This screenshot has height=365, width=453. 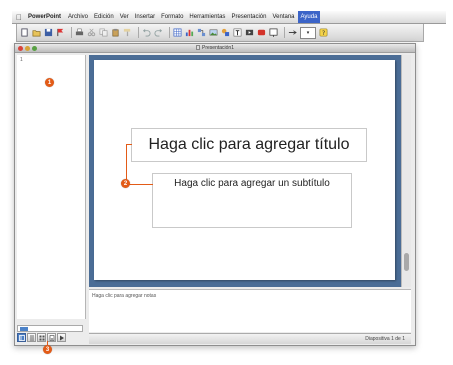 I want to click on slide-vertical-scrollbar, so click(x=406, y=171).